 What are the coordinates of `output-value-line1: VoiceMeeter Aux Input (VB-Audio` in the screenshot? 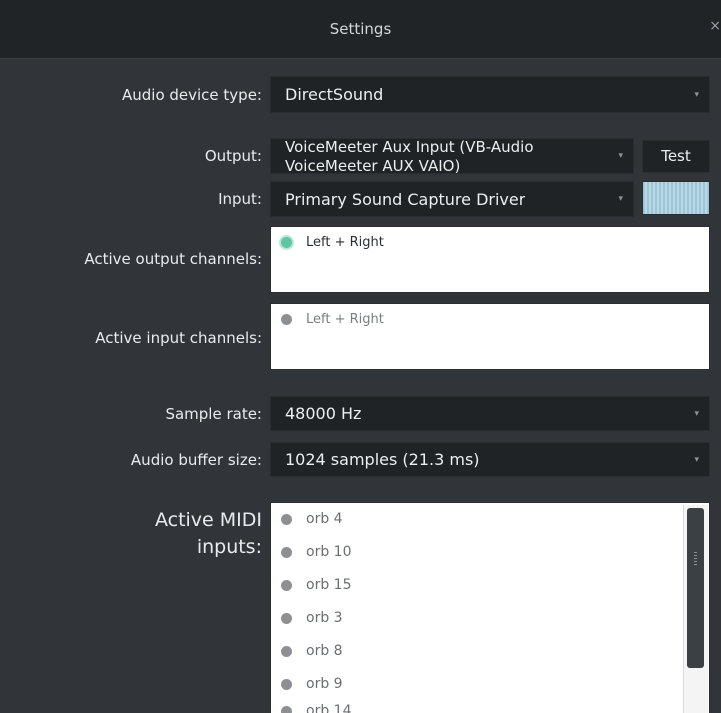 It's located at (409, 147).